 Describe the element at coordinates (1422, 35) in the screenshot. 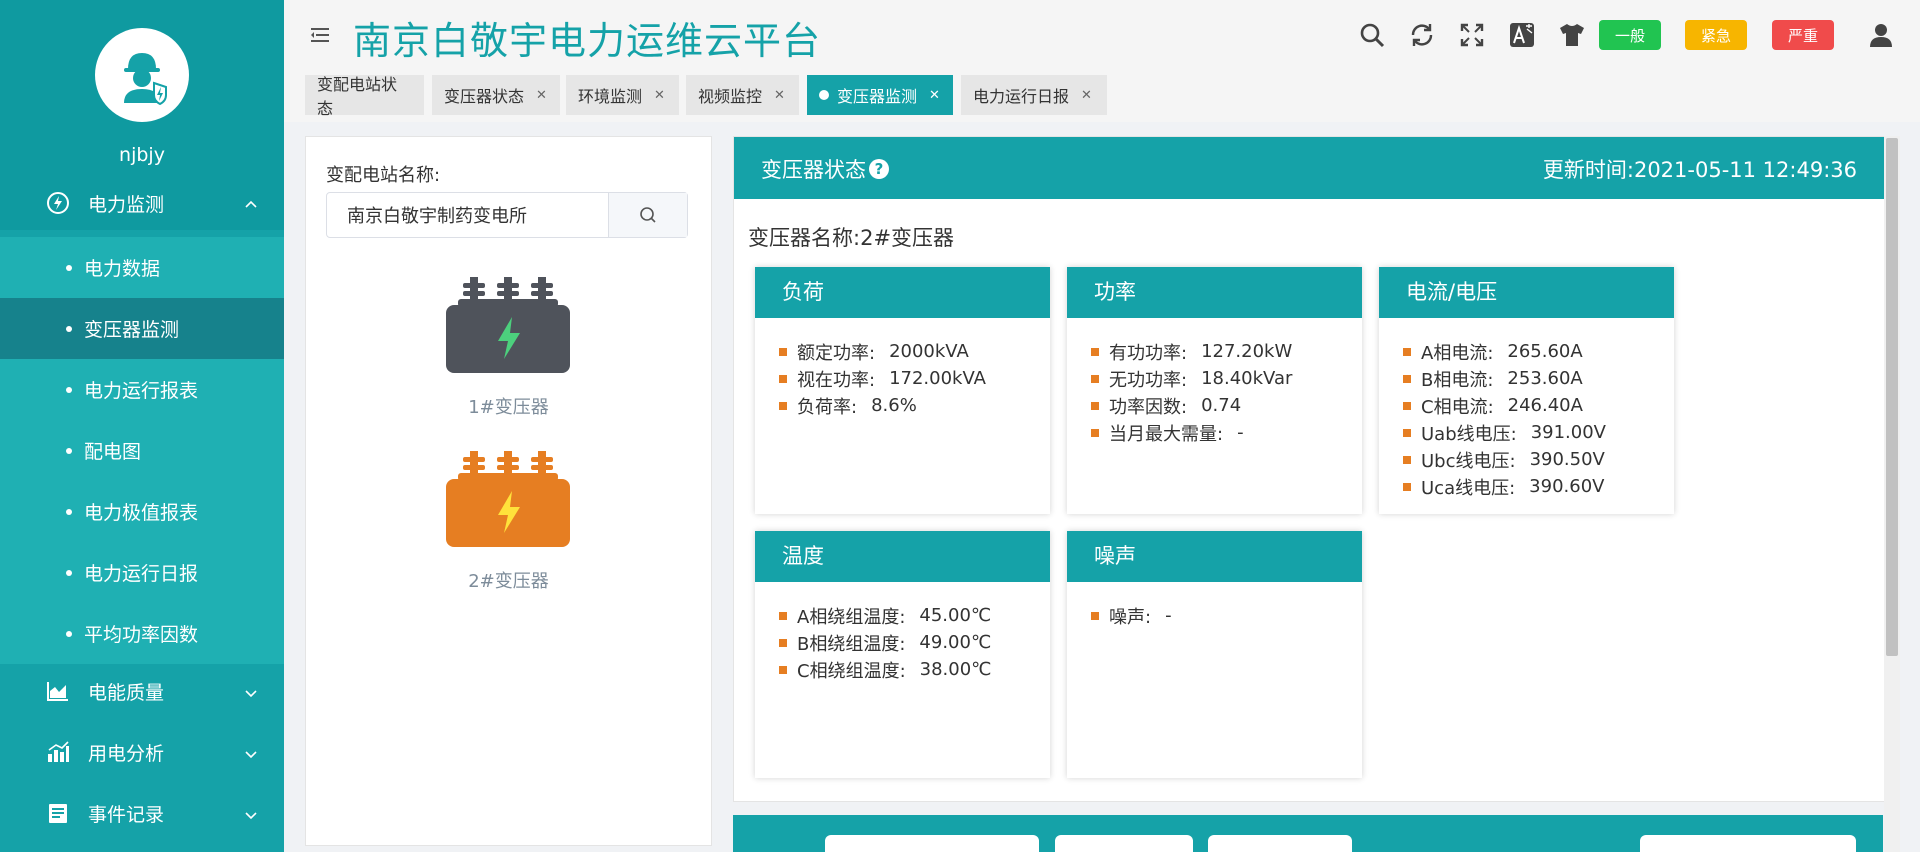

I see `refresh-icon` at that location.